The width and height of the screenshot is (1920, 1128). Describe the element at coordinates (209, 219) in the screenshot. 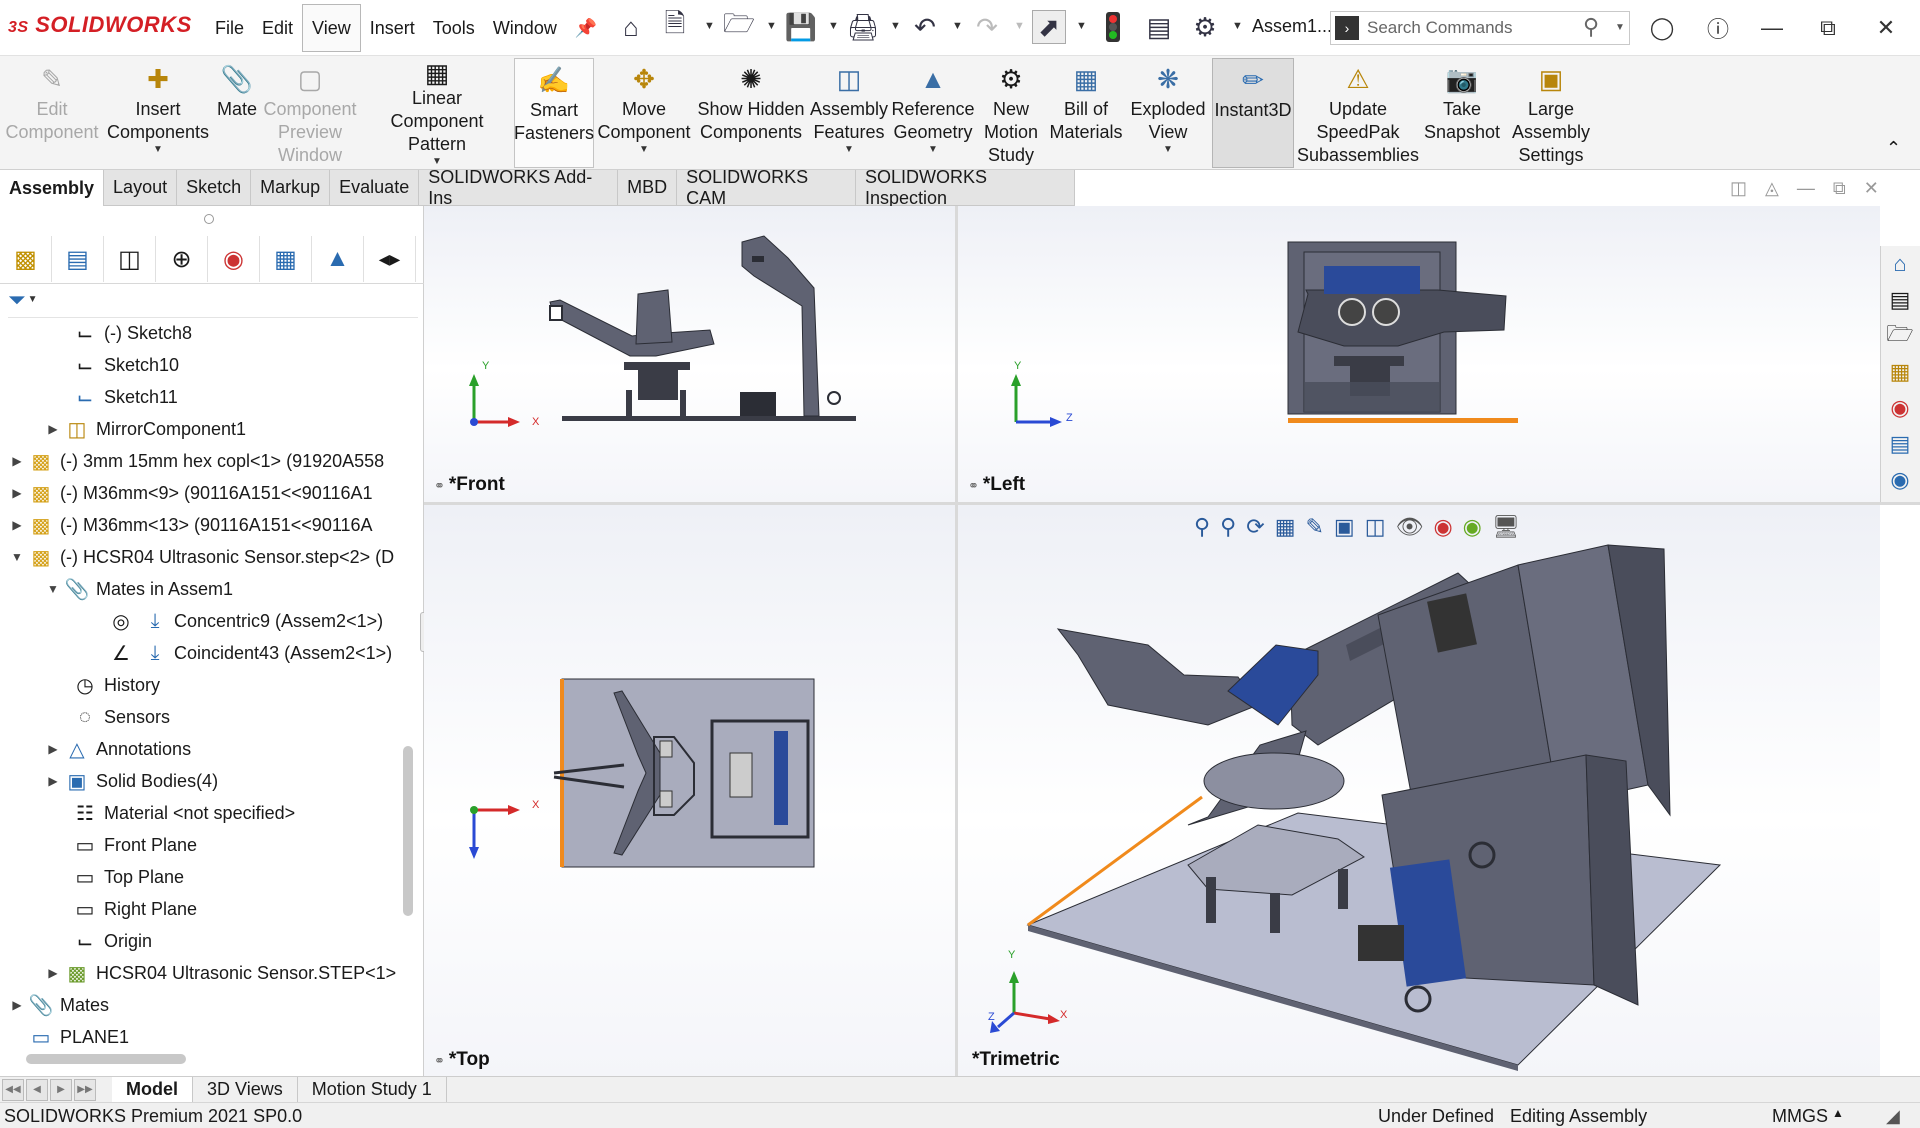

I see `panel-splitter-handle` at that location.